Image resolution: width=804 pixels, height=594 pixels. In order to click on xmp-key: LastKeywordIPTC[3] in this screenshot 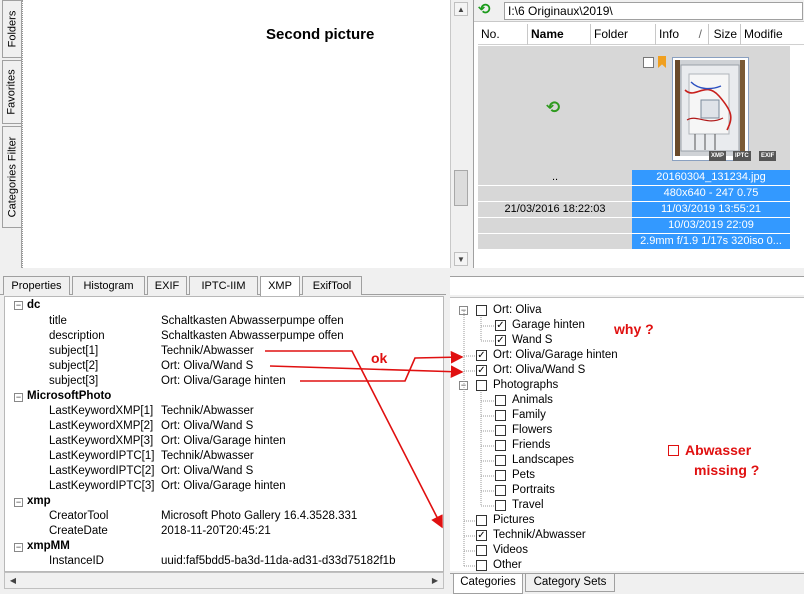, I will do `click(102, 486)`.